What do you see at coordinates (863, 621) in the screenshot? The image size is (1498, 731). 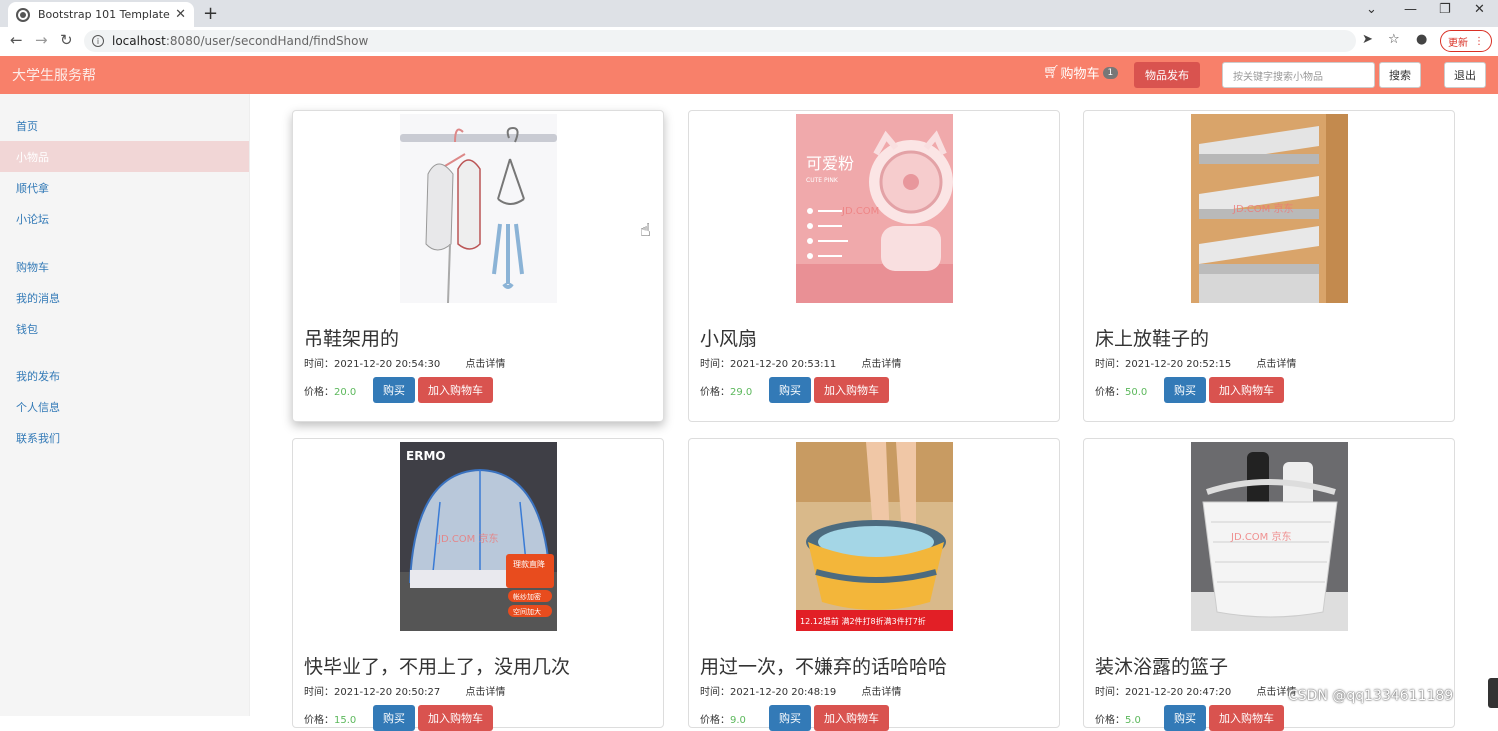 I see `basin-image-banner: 12.12提前 满2件打8折满3件打7折` at bounding box center [863, 621].